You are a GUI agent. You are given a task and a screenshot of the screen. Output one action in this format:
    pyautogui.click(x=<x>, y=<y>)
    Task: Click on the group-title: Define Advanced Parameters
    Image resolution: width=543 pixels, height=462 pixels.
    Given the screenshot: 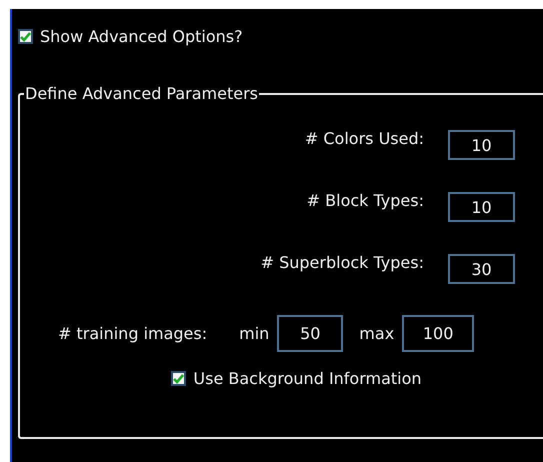 What is the action you would take?
    pyautogui.click(x=142, y=93)
    